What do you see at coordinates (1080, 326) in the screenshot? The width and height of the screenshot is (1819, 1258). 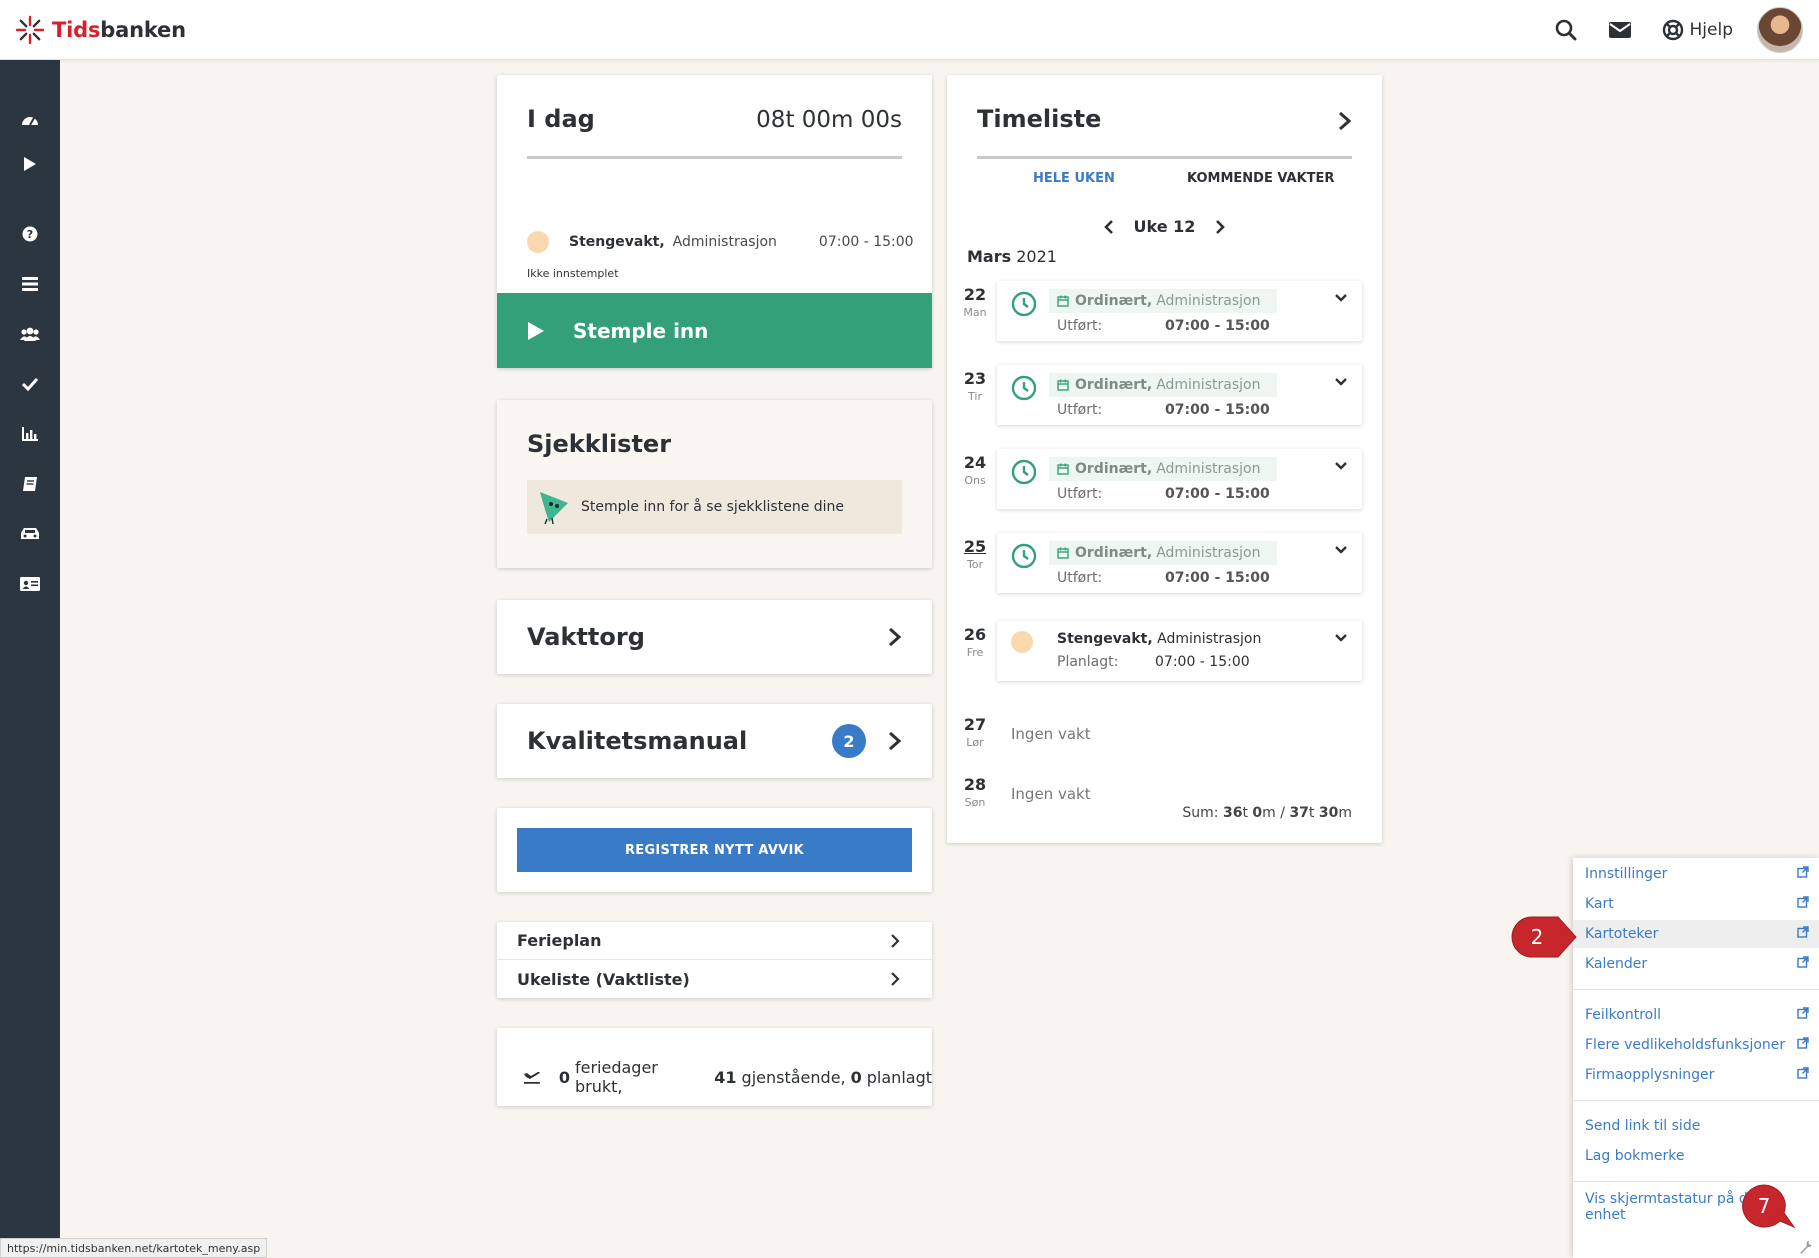 I see `shift-sub-label: Utført:` at bounding box center [1080, 326].